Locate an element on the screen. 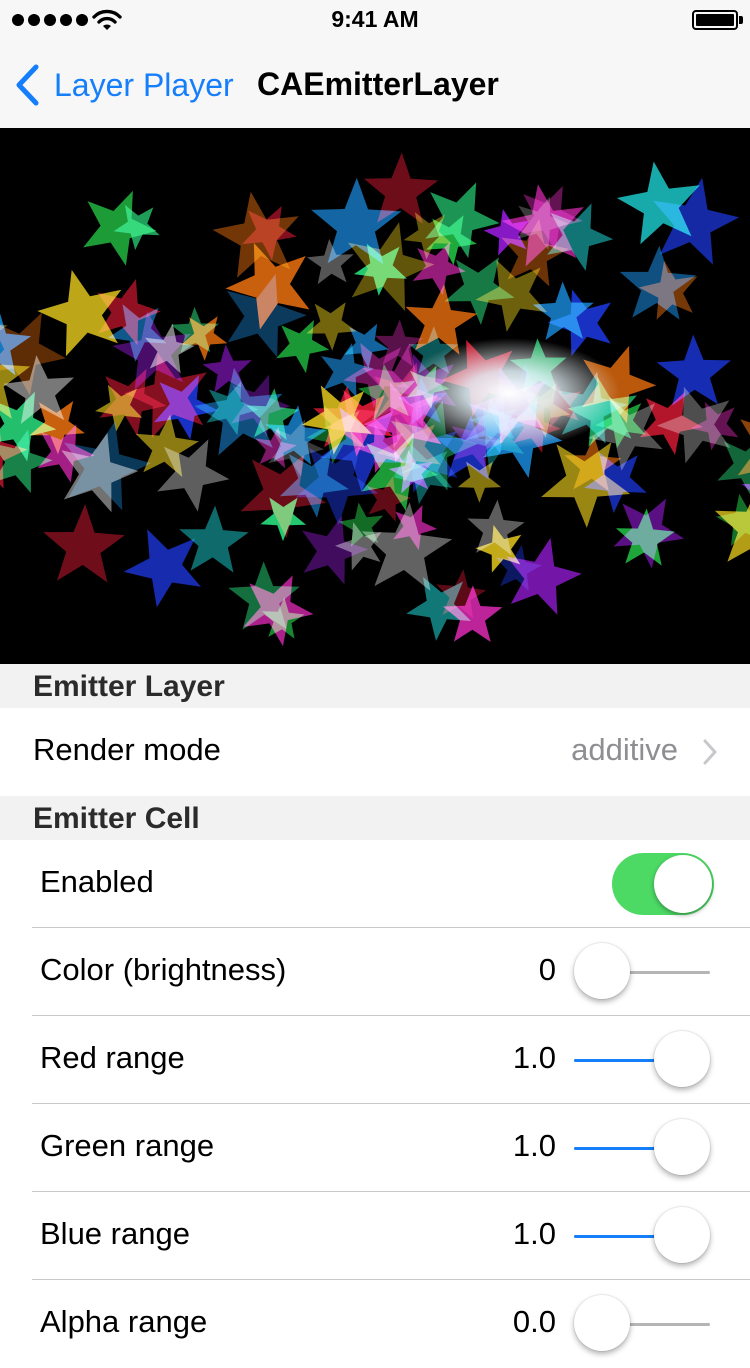  enabled-label: Enabled is located at coordinates (97, 881).